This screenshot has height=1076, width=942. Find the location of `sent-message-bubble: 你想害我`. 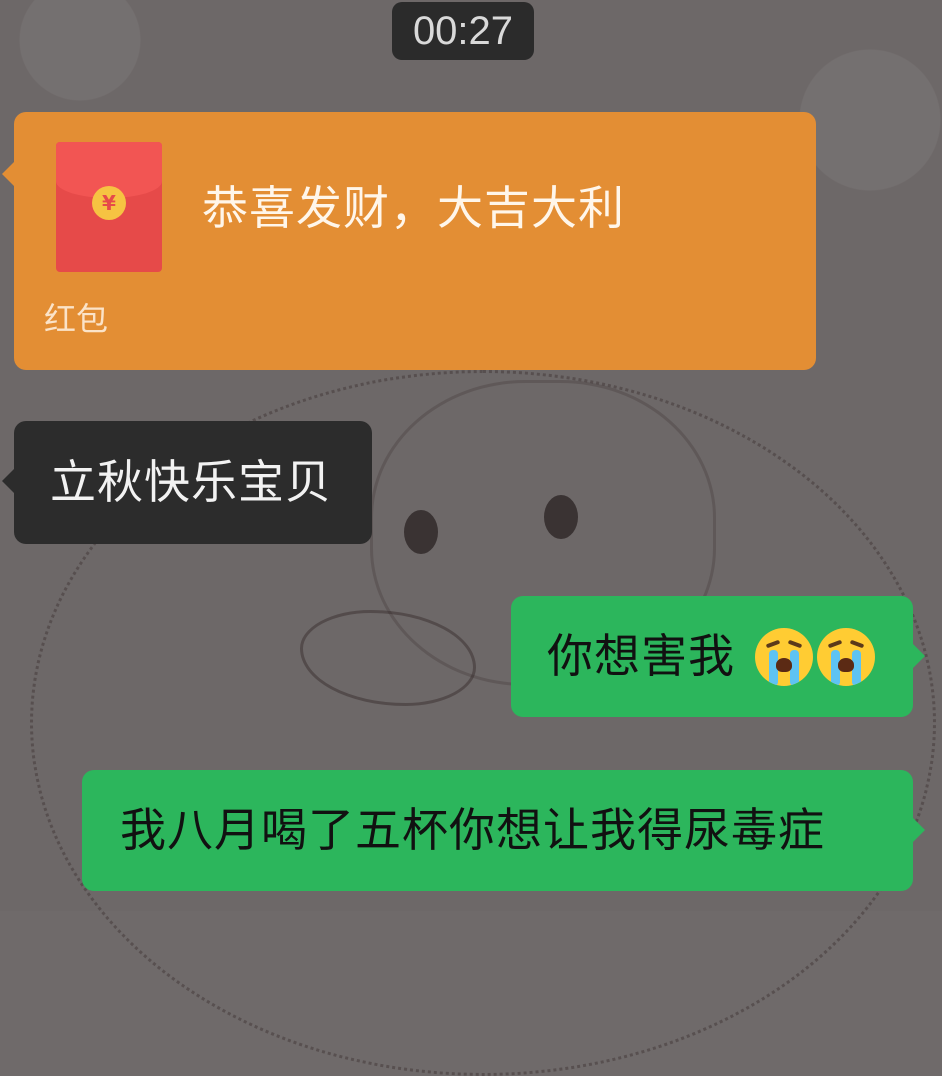

sent-message-bubble: 你想害我 is located at coordinates (718, 656).